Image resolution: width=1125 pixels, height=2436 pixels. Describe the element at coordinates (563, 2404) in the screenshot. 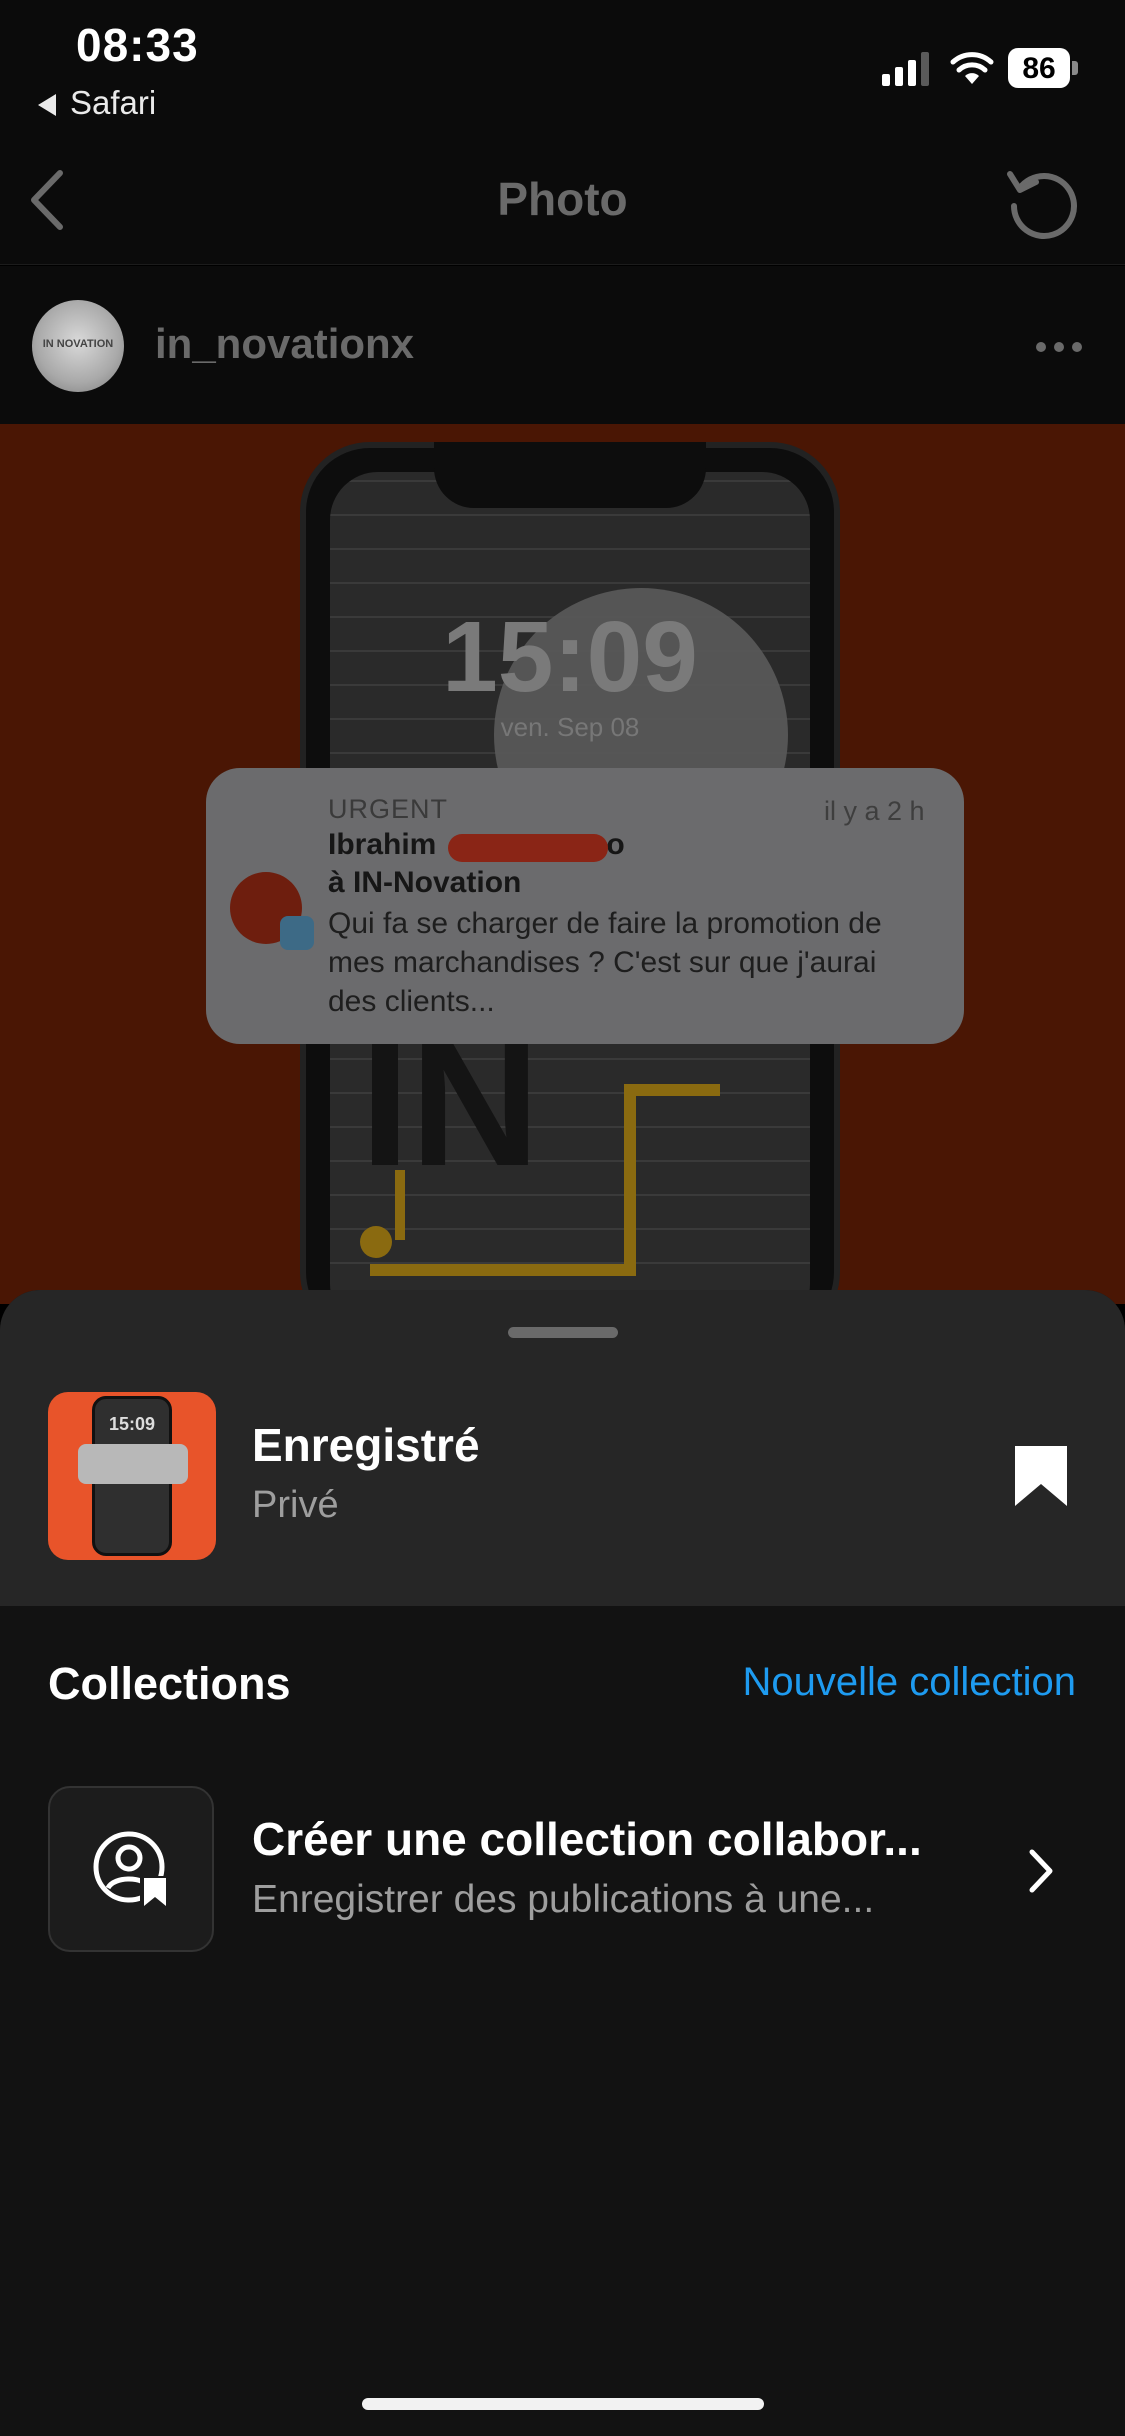

I see `home-indicator` at that location.